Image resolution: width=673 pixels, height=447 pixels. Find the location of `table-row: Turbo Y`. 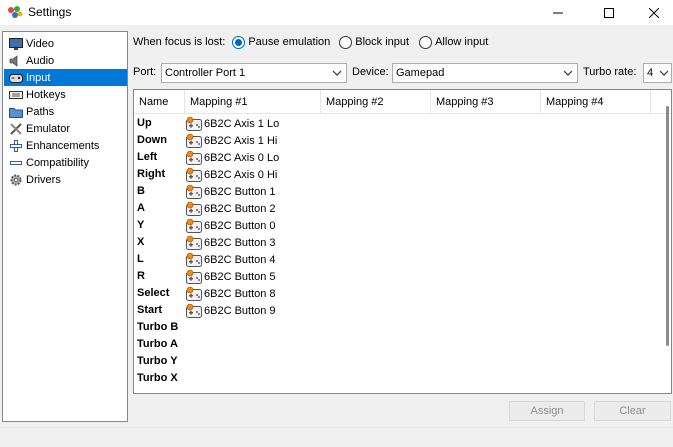

table-row: Turbo Y is located at coordinates (394, 361).